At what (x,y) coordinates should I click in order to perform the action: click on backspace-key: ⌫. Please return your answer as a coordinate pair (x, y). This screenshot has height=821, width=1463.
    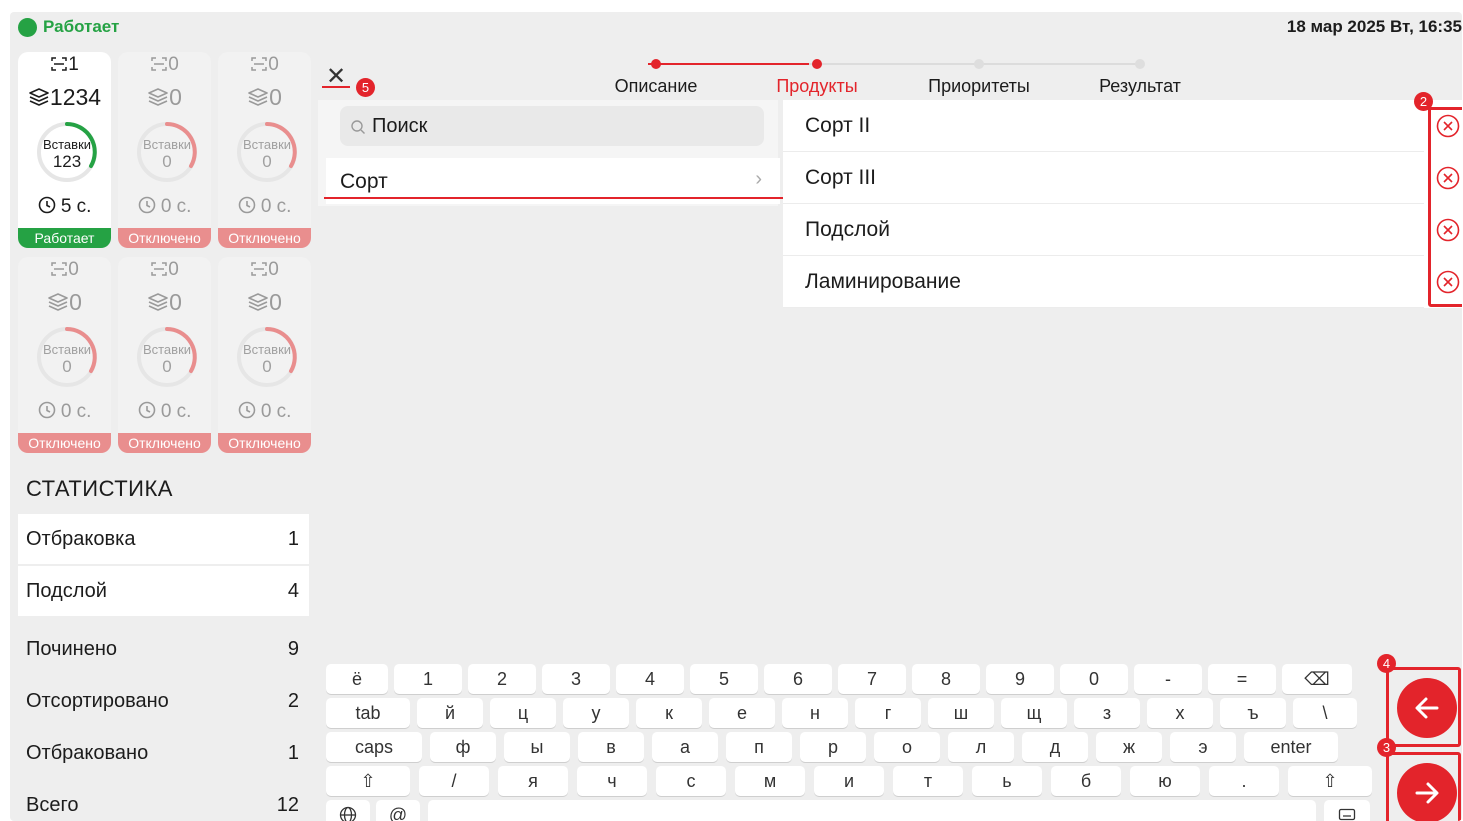
    Looking at the image, I should click on (1317, 679).